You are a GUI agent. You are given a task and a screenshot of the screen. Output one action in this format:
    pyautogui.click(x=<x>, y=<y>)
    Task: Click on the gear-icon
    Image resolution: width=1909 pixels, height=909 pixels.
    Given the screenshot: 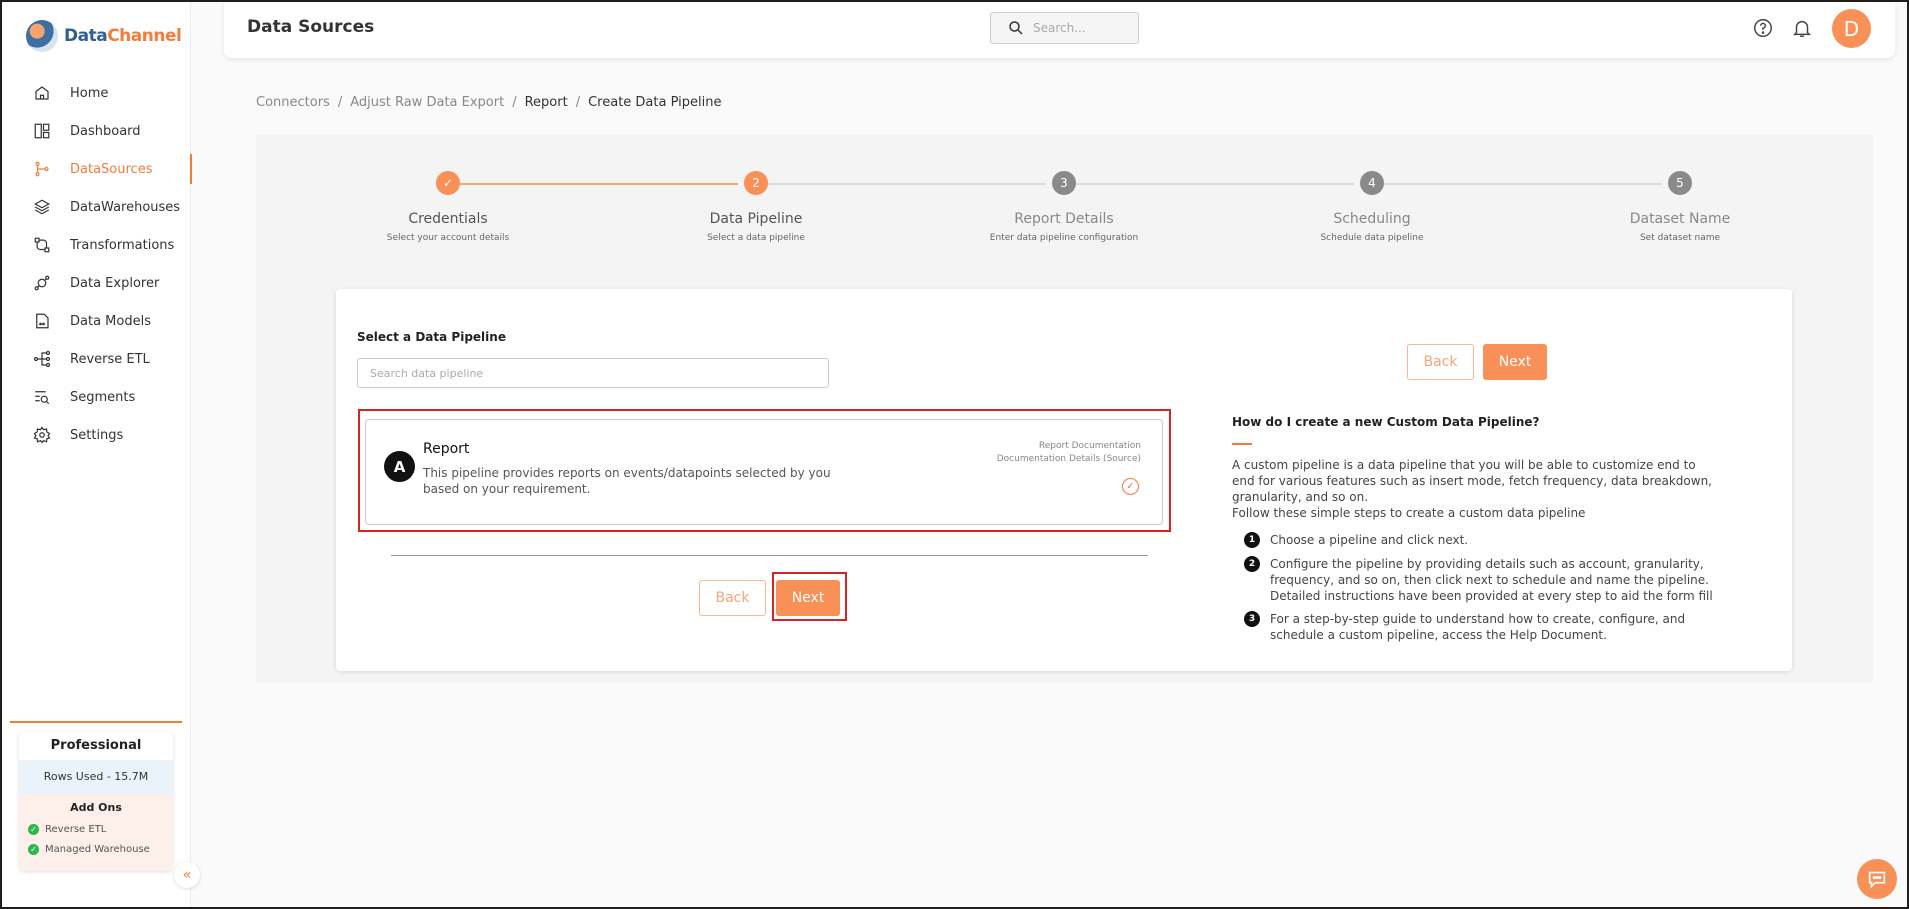 What is the action you would take?
    pyautogui.click(x=42, y=435)
    